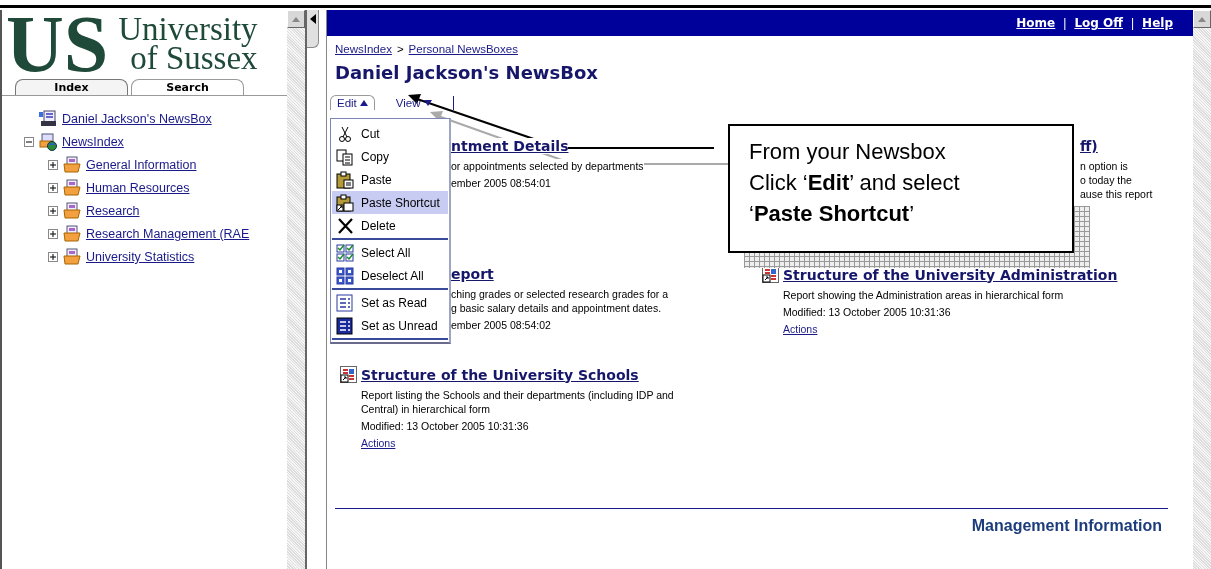 This screenshot has width=1211, height=569. Describe the element at coordinates (345, 202) in the screenshot. I see `clipboard-shortcut-icon` at that location.